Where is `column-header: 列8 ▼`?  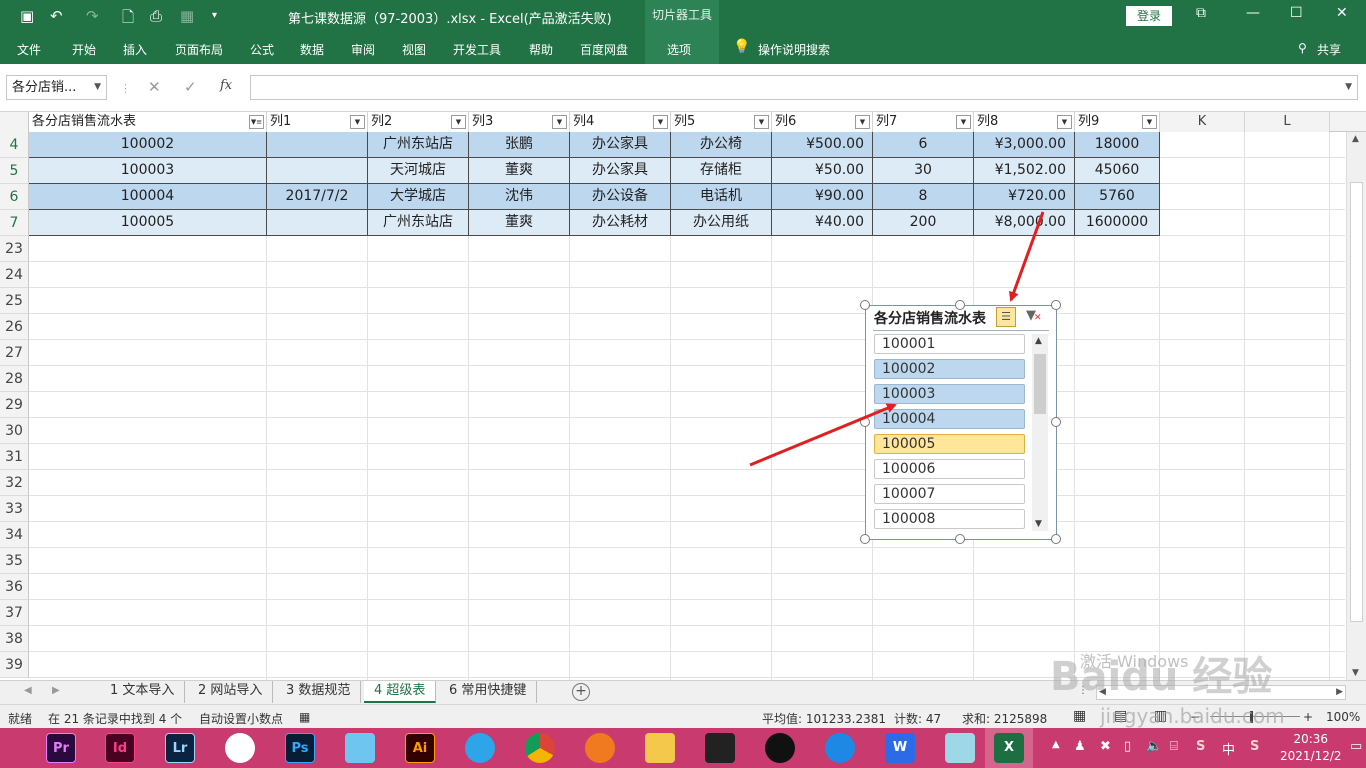
column-header: 列8 ▼ is located at coordinates (1024, 122).